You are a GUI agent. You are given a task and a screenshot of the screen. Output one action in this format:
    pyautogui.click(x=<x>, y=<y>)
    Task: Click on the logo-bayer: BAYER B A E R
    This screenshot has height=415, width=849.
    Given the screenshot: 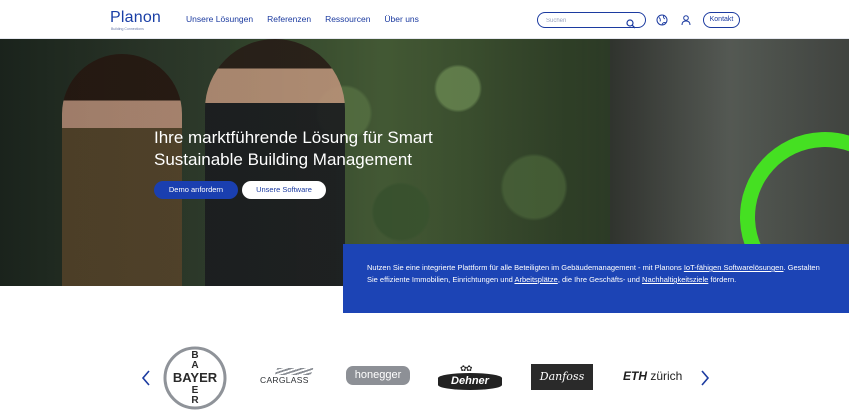 What is the action you would take?
    pyautogui.click(x=195, y=378)
    